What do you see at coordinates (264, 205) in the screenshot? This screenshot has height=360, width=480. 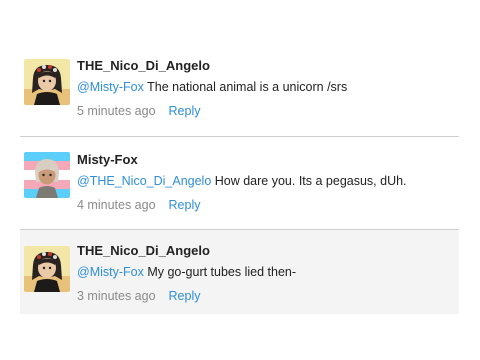 I see `comment-meta: 4 minutes ago Reply` at bounding box center [264, 205].